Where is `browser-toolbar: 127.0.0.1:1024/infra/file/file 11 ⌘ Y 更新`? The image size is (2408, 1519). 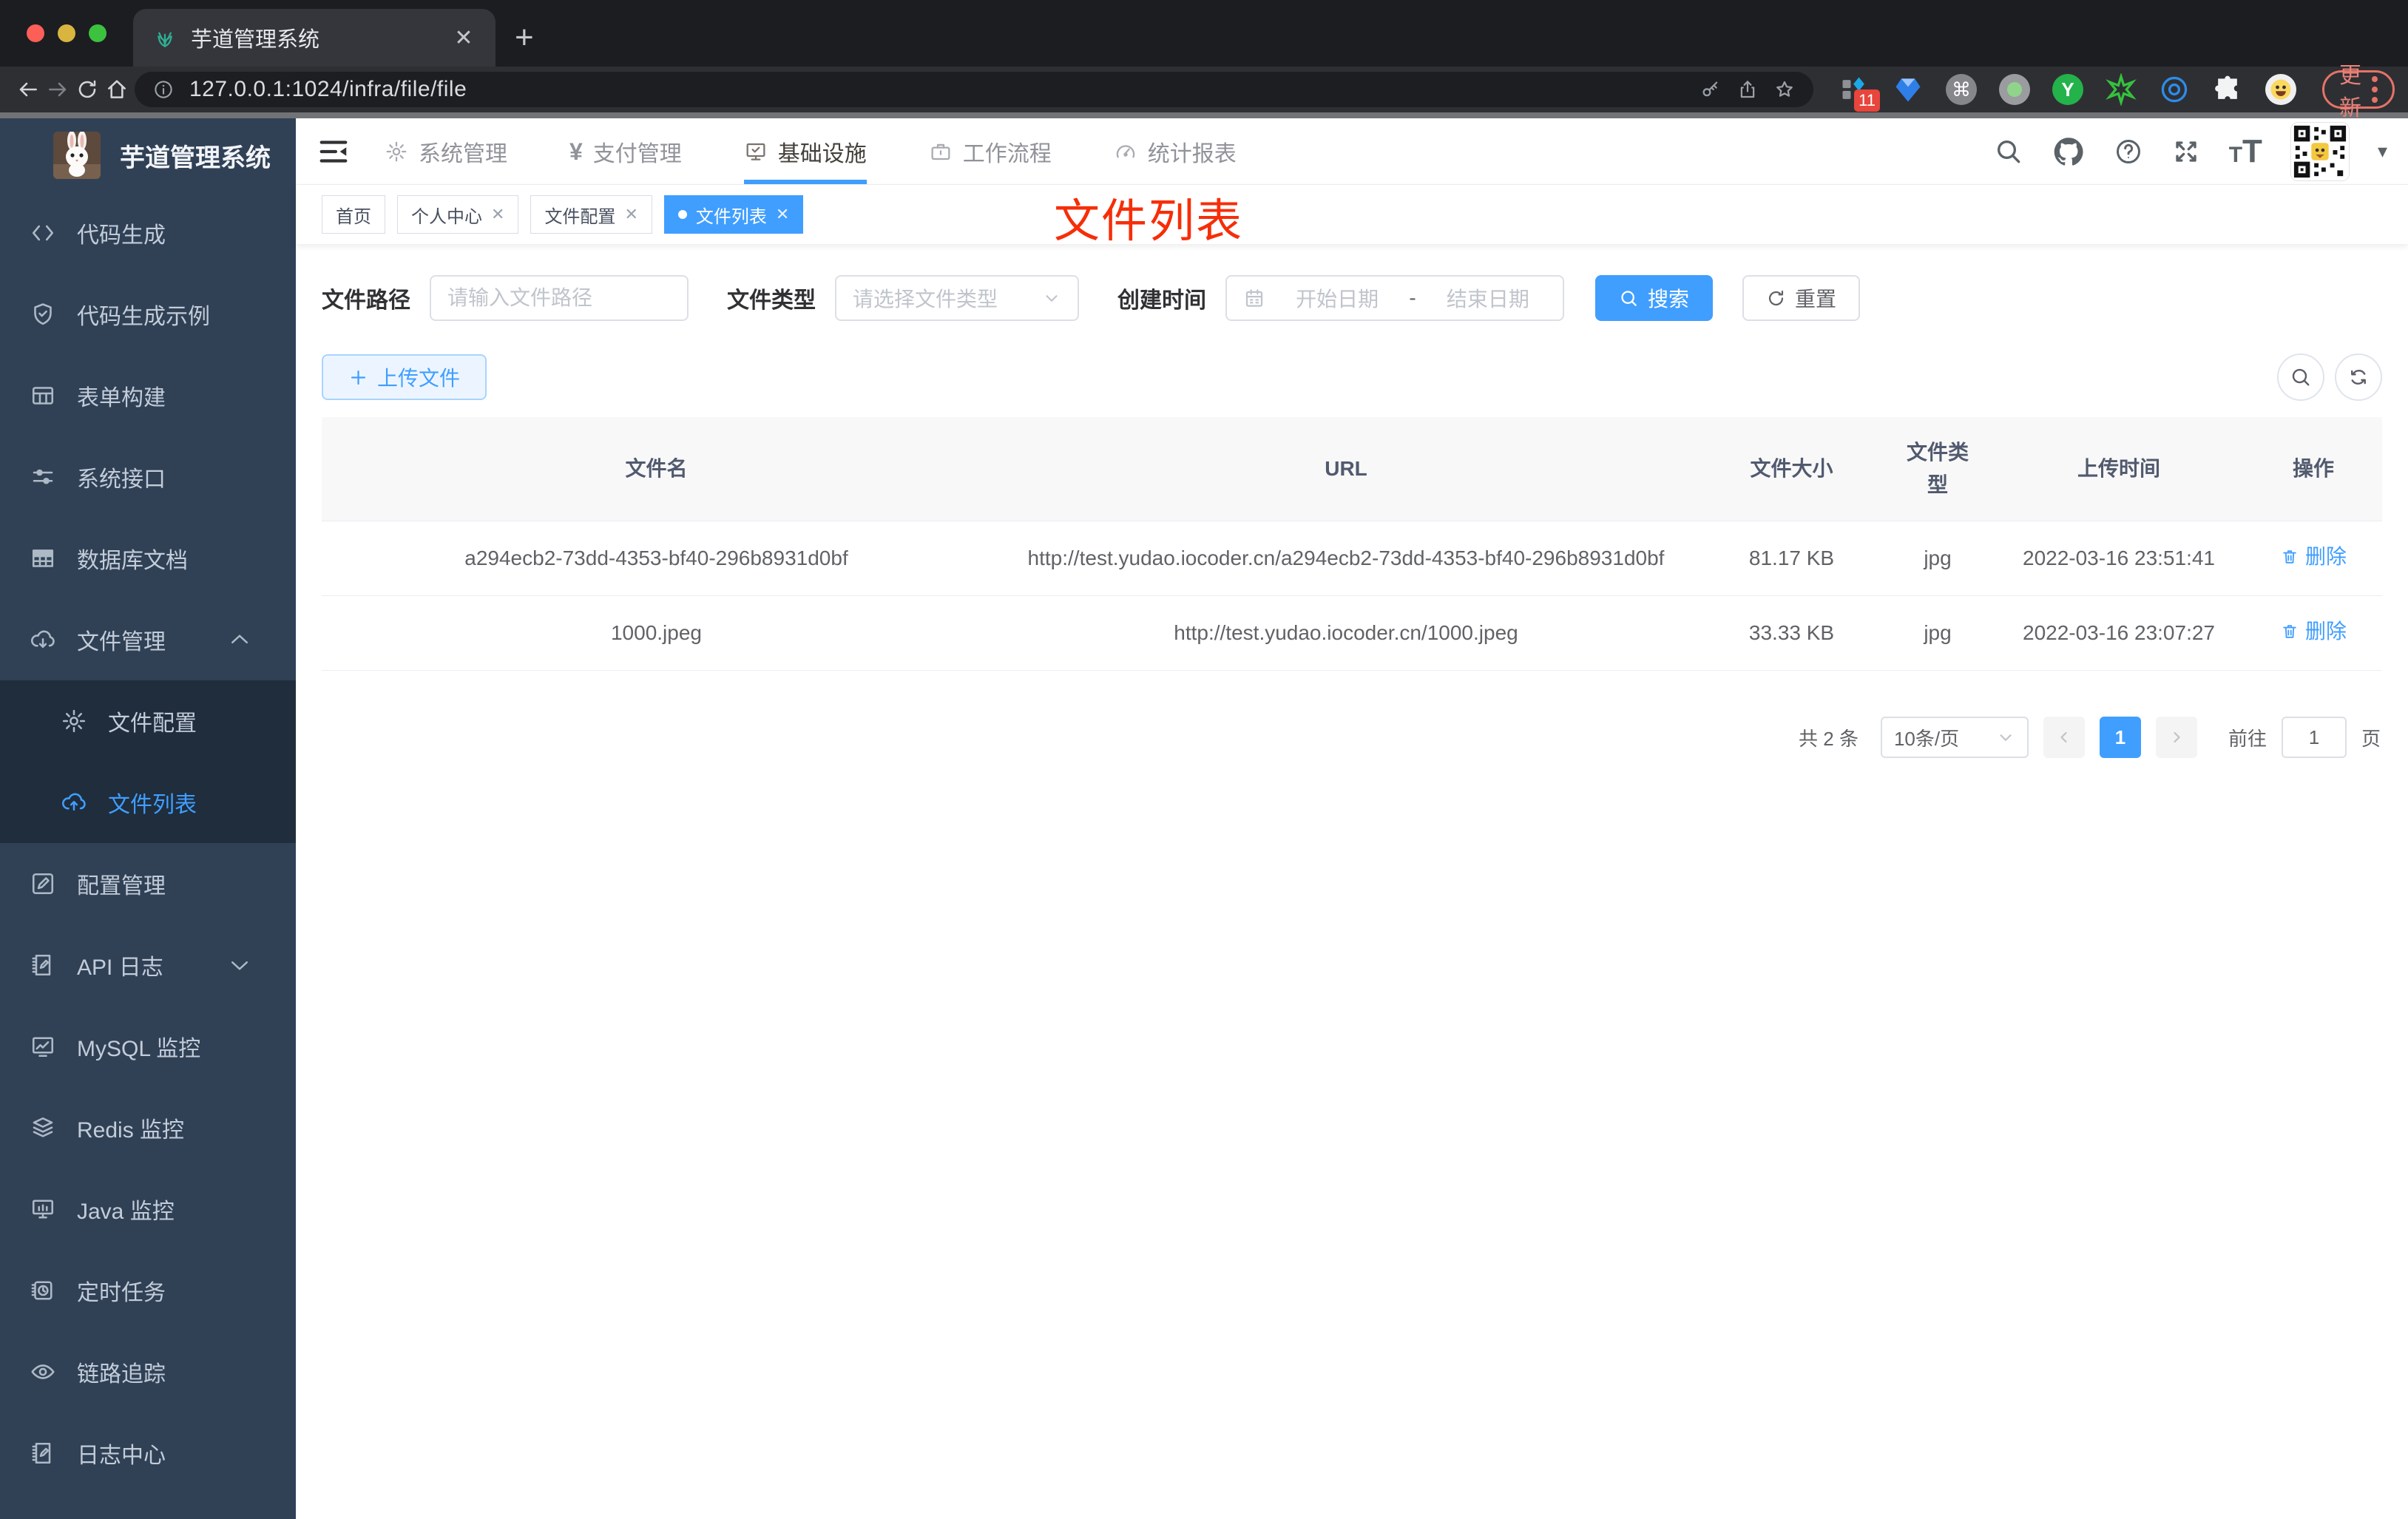
browser-toolbar: 127.0.0.1:1024/infra/file/file 11 ⌘ Y 更新 is located at coordinates (1204, 92).